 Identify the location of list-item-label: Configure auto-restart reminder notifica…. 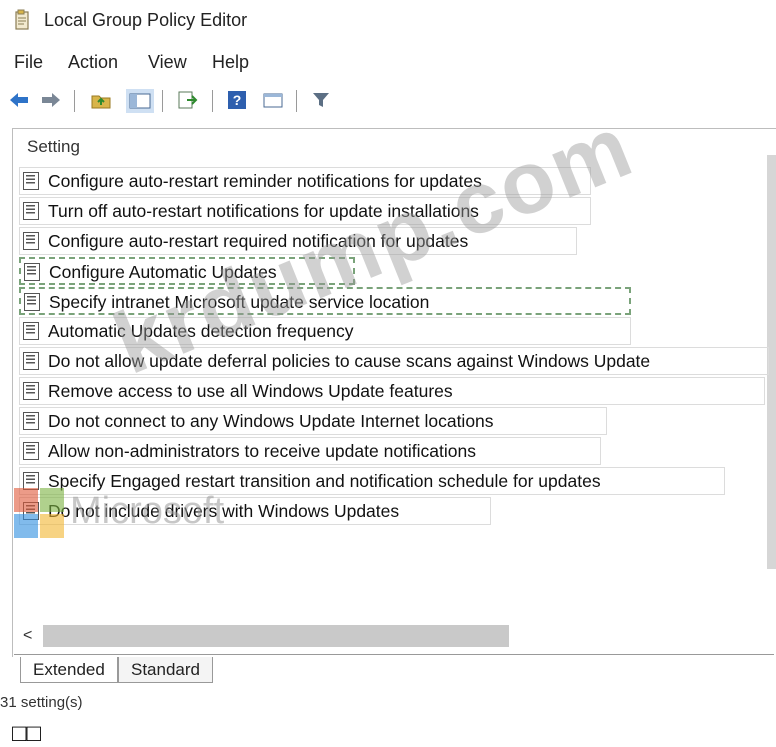
(265, 181).